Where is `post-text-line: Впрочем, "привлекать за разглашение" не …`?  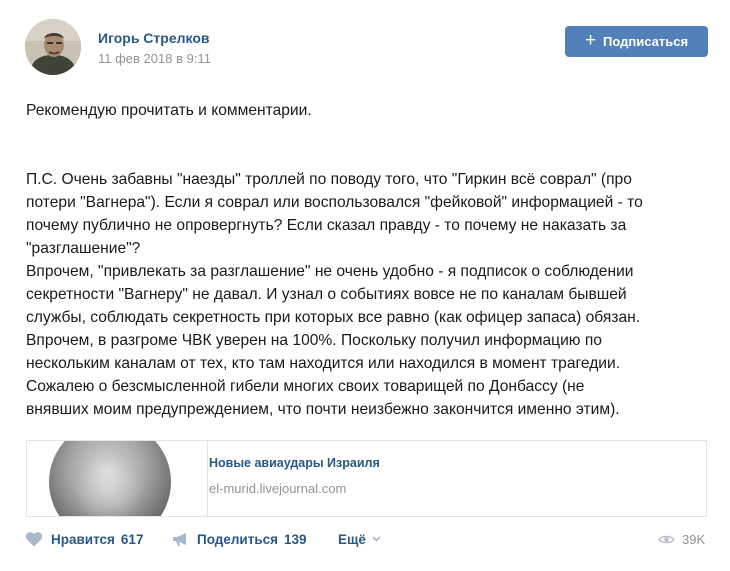 post-text-line: Впрочем, "привлекать за разглашение" не … is located at coordinates (330, 271).